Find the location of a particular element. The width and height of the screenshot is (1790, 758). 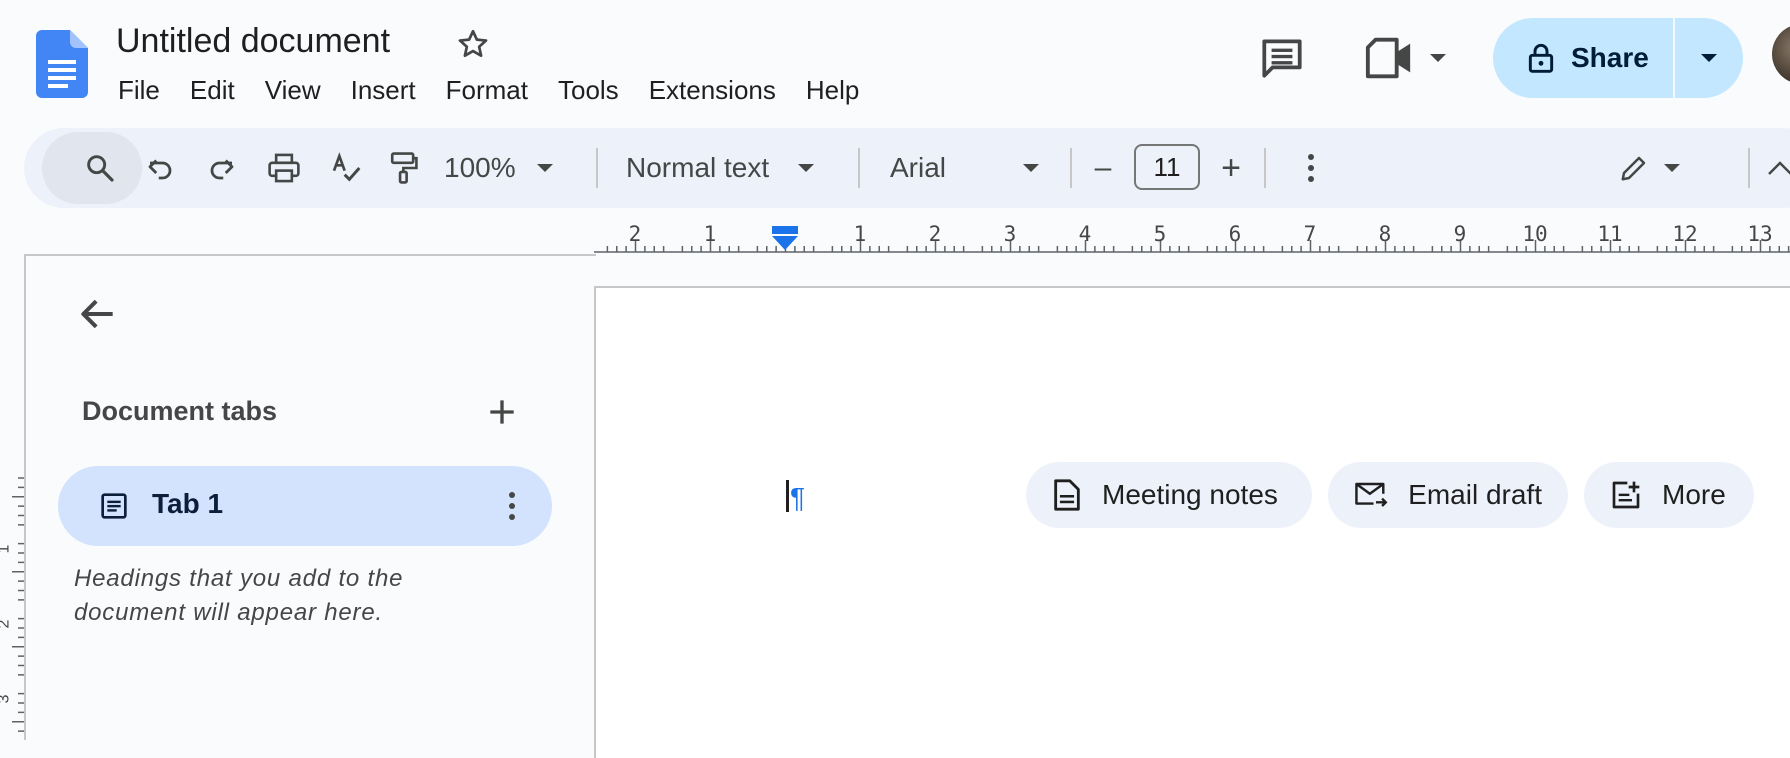

print-icon is located at coordinates (284, 168).